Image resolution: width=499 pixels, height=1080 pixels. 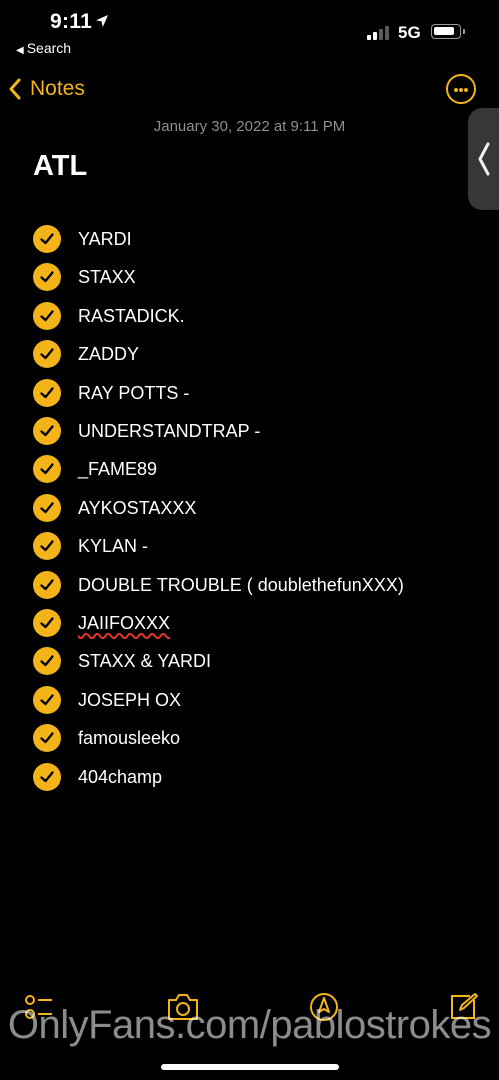 I want to click on checklist-item-text: YARDI, so click(x=105, y=239).